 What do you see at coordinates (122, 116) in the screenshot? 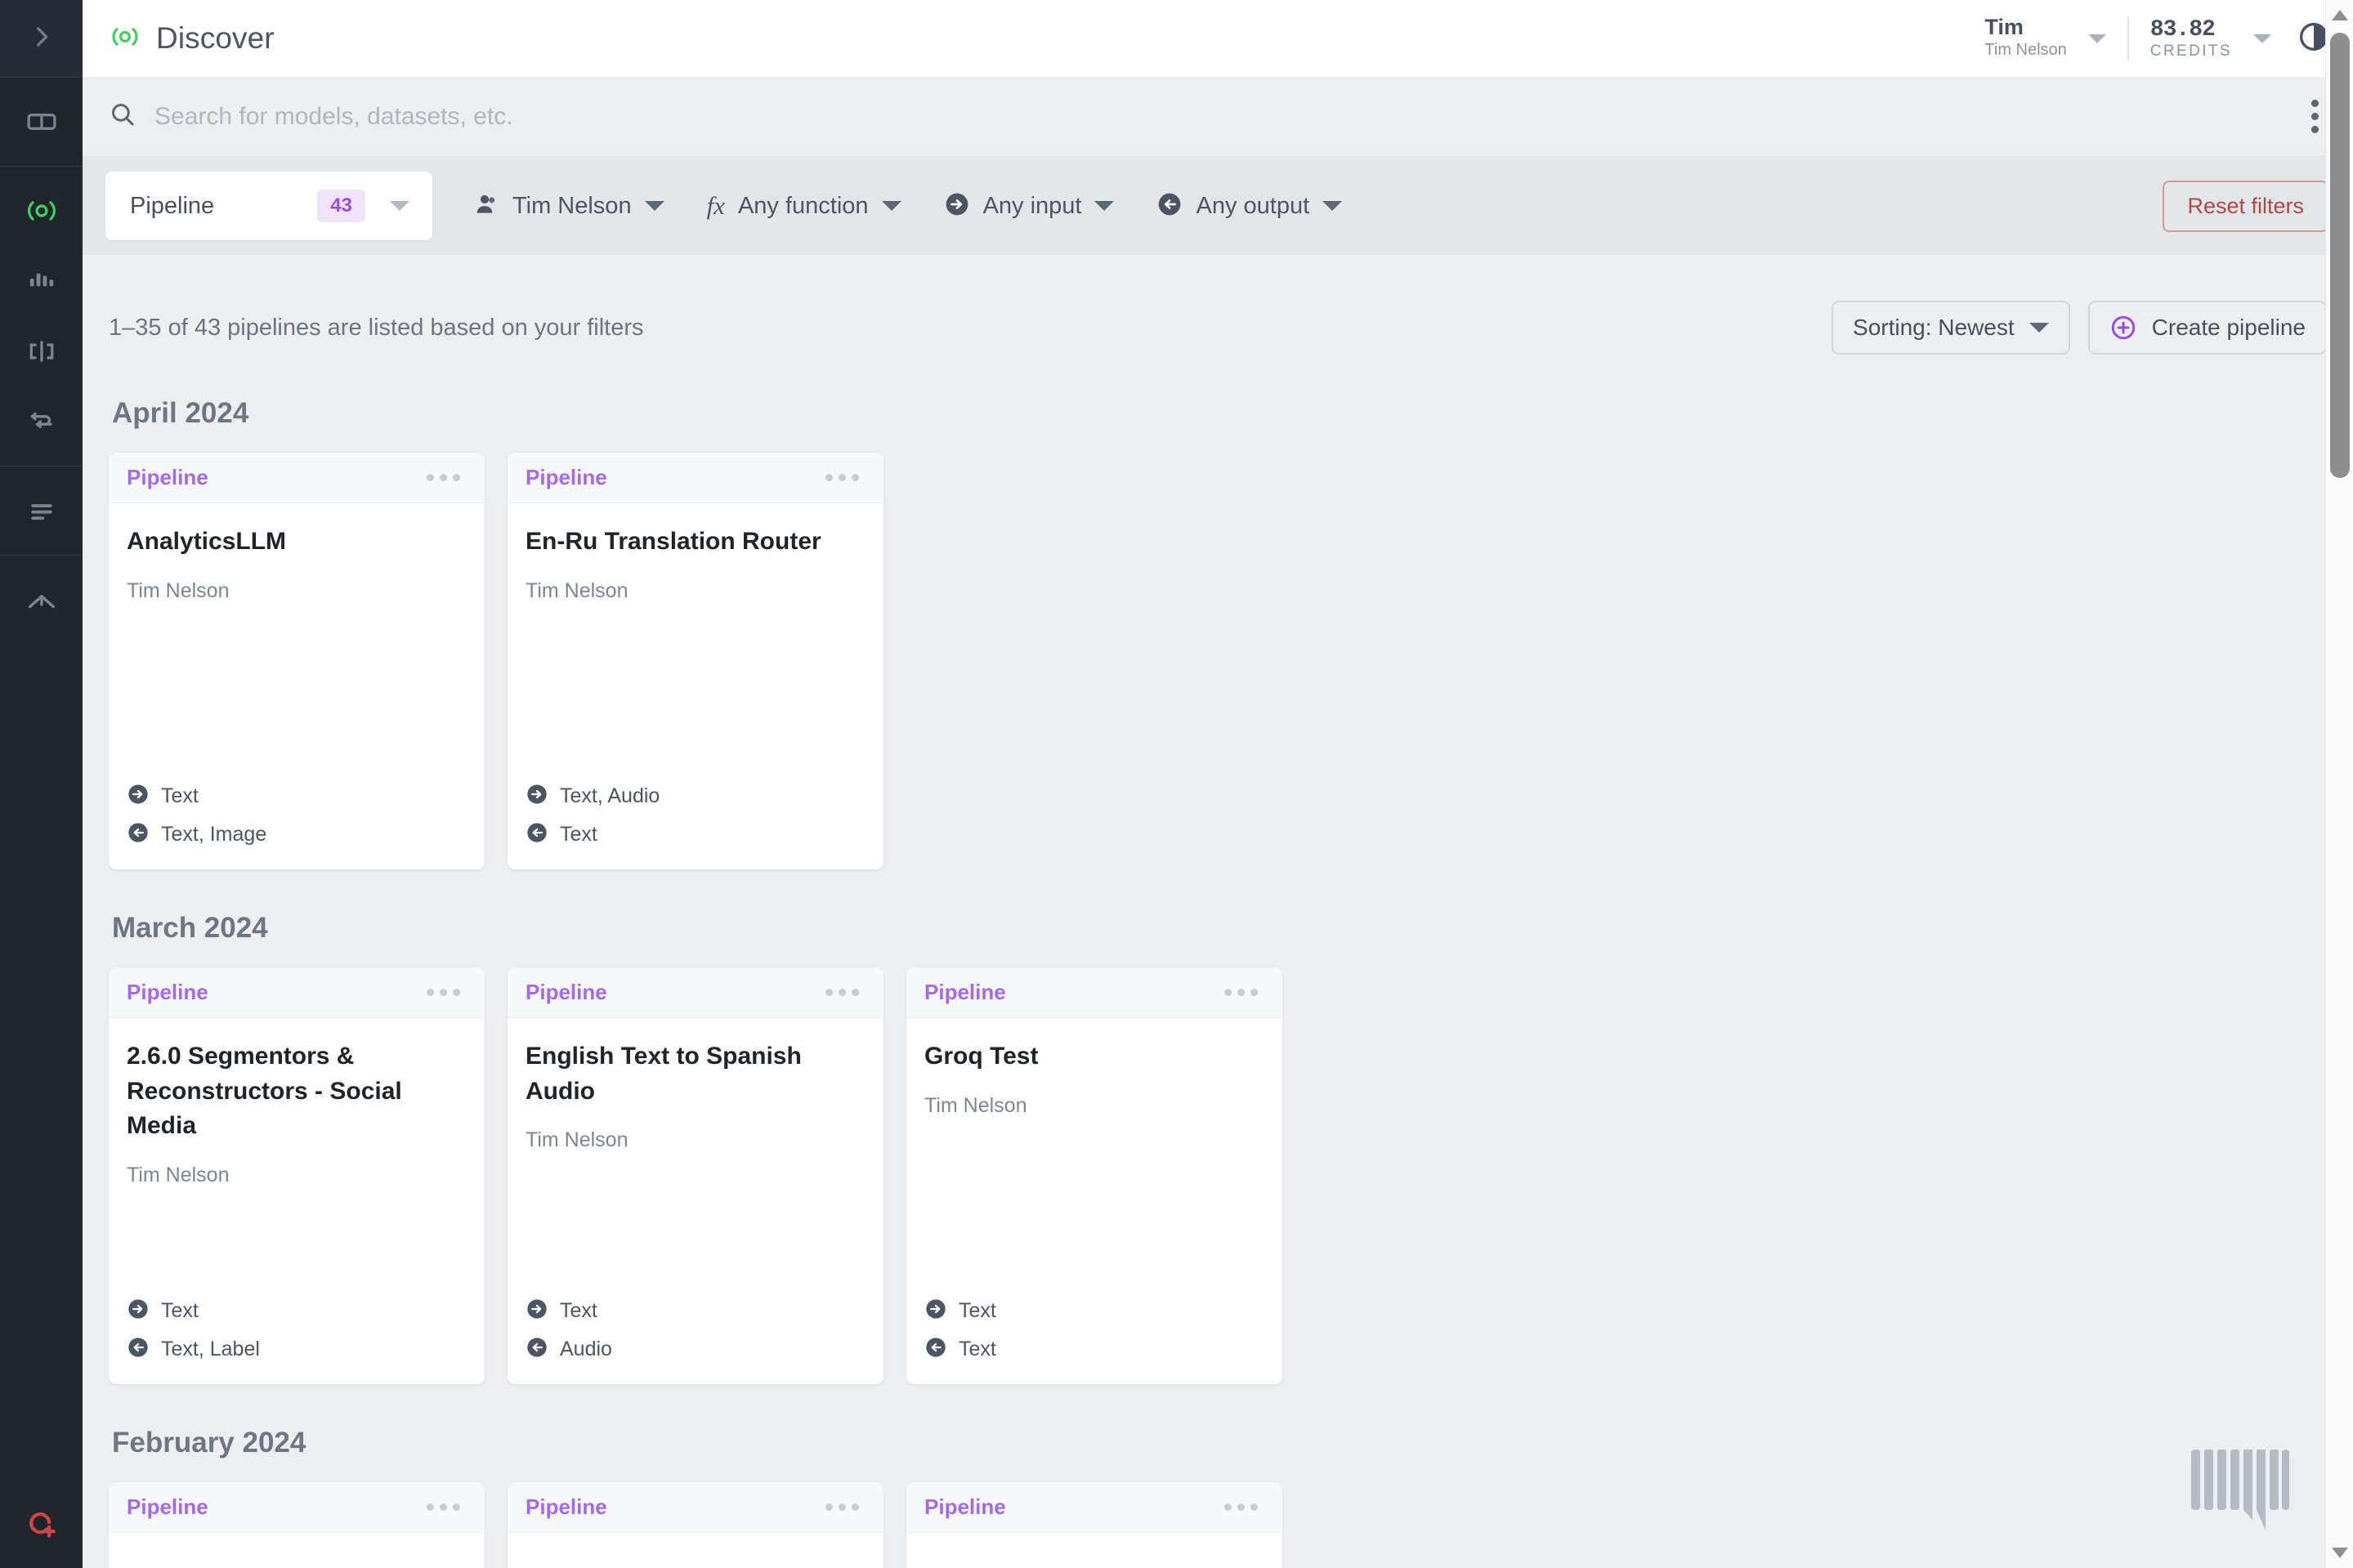
I see `search-icon` at bounding box center [122, 116].